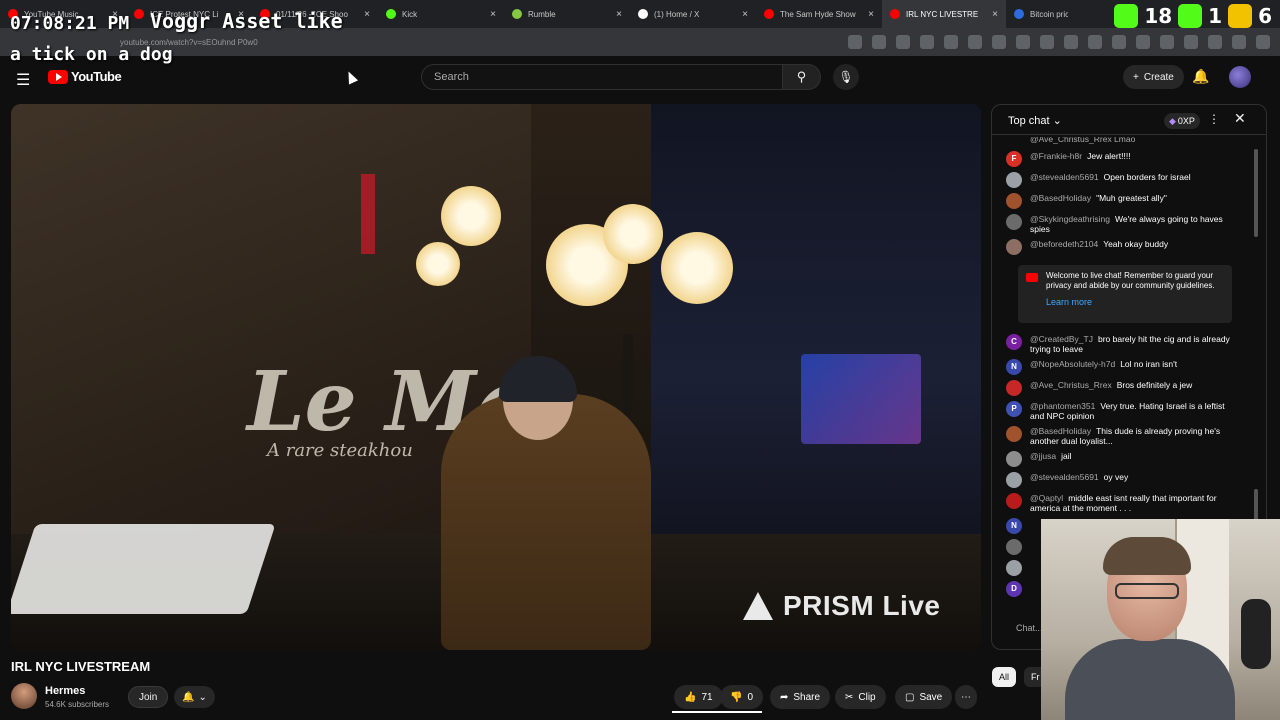 The width and height of the screenshot is (1280, 720). Describe the element at coordinates (1122, 159) in the screenshot. I see `chat-message: F @Frankie-h8r Jew alert!!!!` at that location.